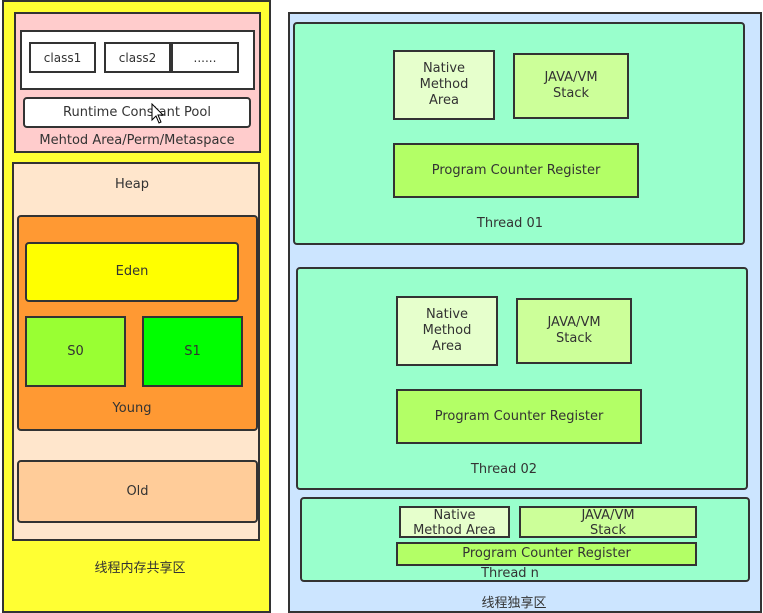 The height and width of the screenshot is (613, 763). I want to click on survivor-s1: S1, so click(192, 351).